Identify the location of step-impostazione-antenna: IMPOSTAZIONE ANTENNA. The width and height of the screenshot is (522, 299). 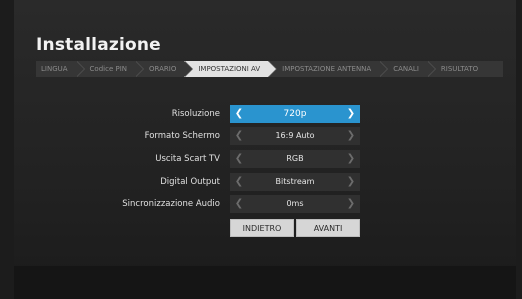
(328, 69).